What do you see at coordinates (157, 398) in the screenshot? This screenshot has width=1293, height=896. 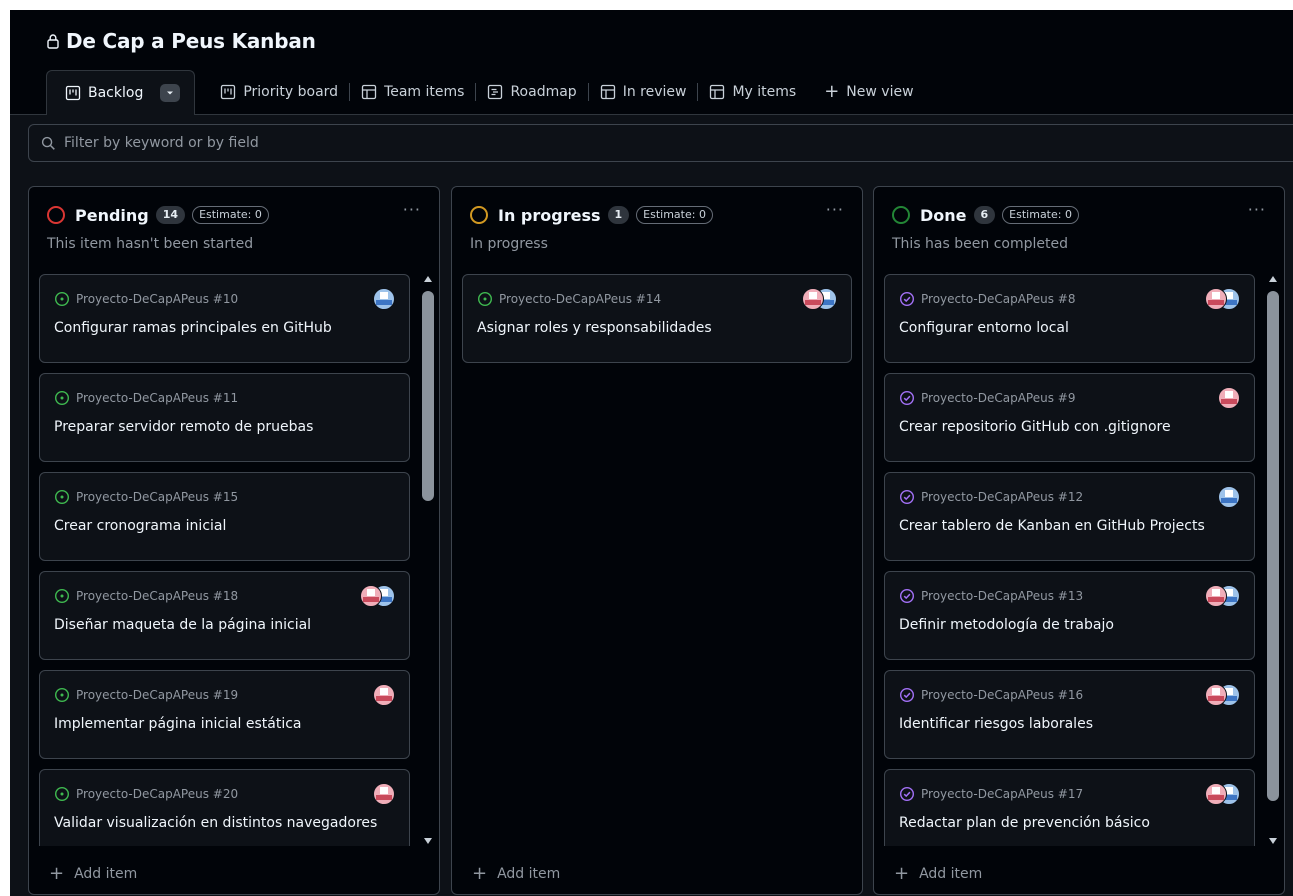 I see `issue-reference: Proyecto-DeCapAPeus #11` at bounding box center [157, 398].